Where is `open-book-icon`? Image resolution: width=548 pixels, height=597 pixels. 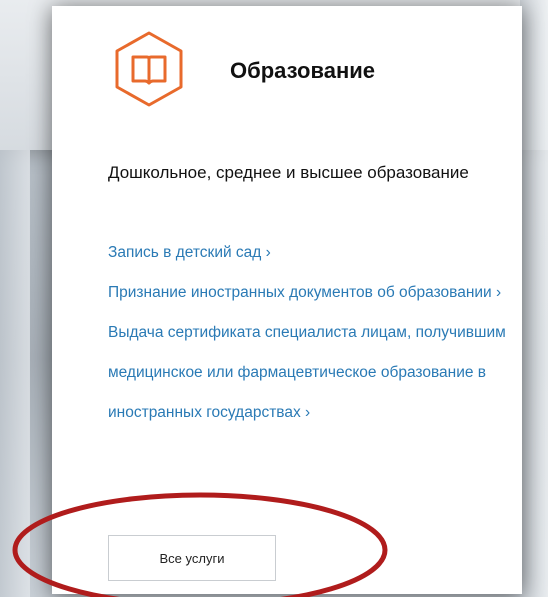
open-book-icon is located at coordinates (149, 69).